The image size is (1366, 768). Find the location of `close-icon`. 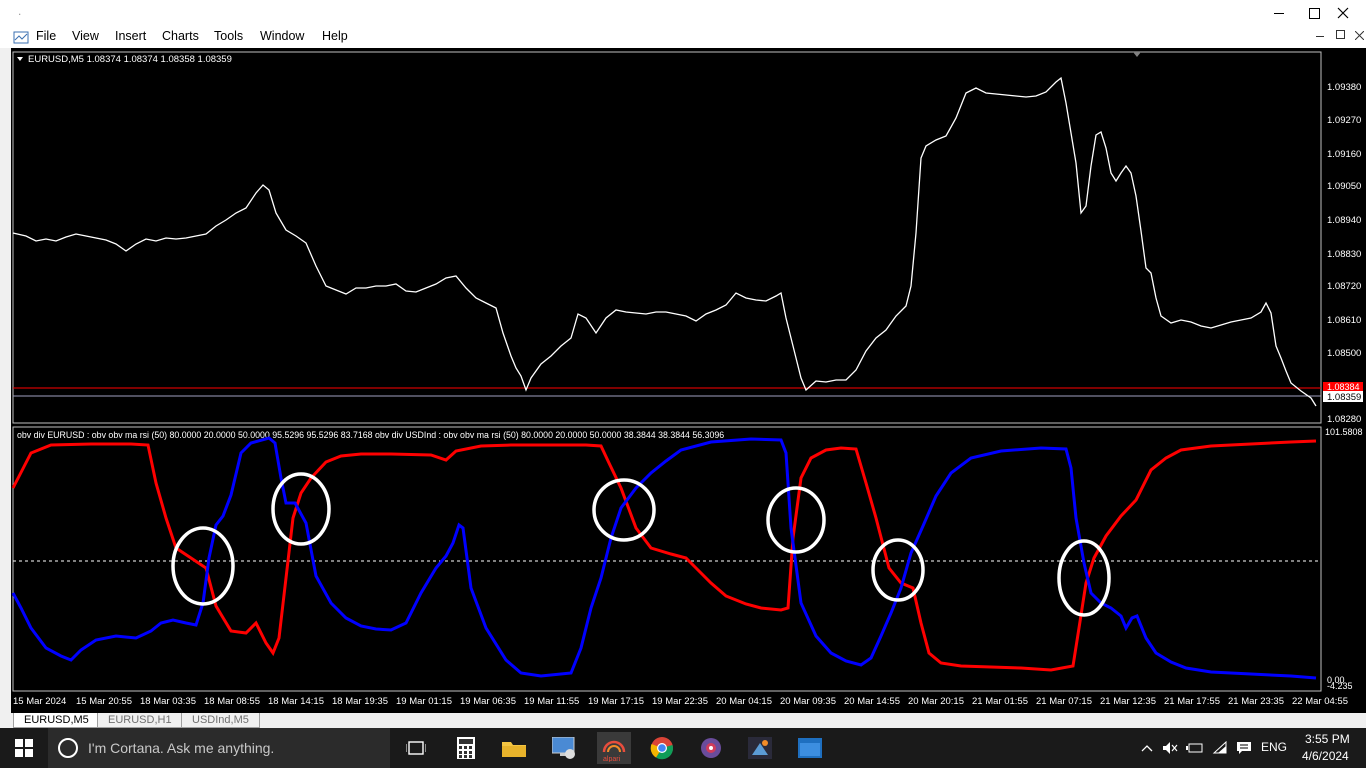

close-icon is located at coordinates (1343, 13).